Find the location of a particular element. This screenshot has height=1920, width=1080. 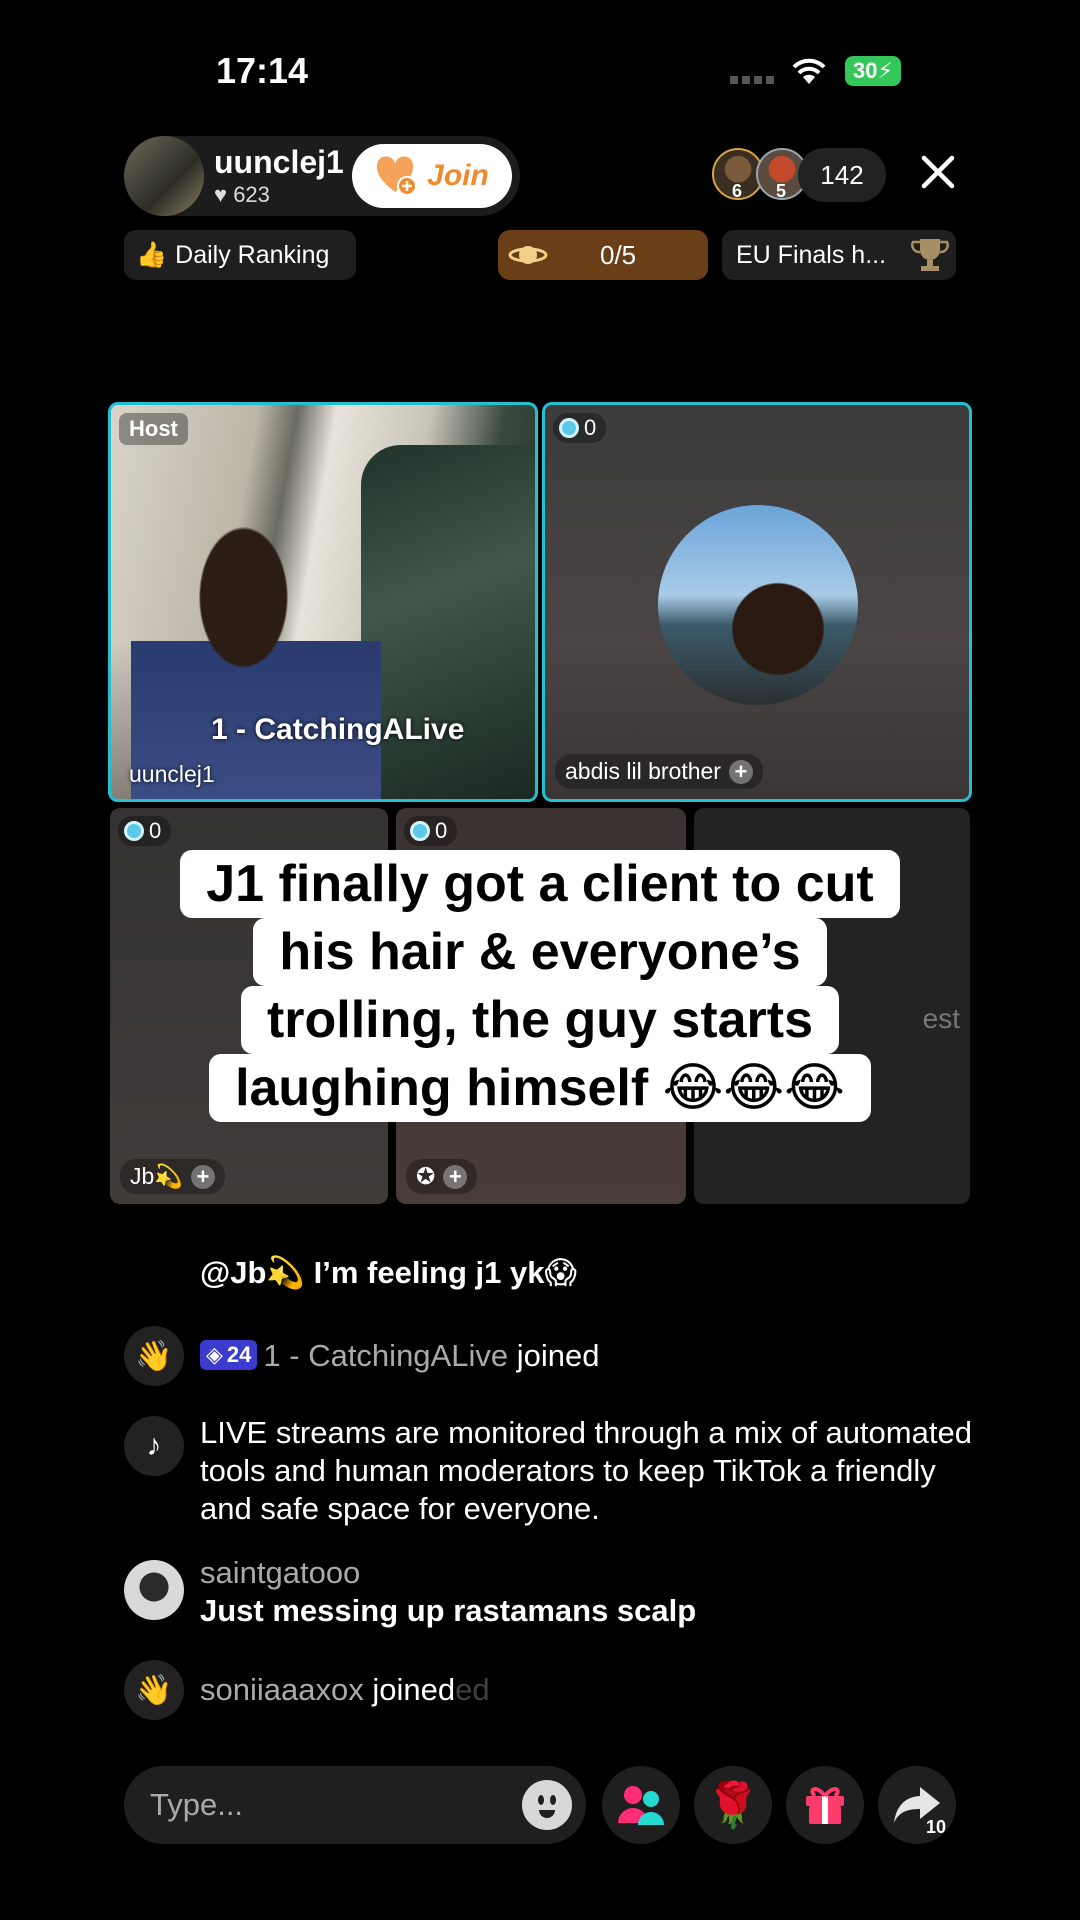

host-info-pill: uunclej1 ♥ 623 Join is located at coordinates (322, 176).